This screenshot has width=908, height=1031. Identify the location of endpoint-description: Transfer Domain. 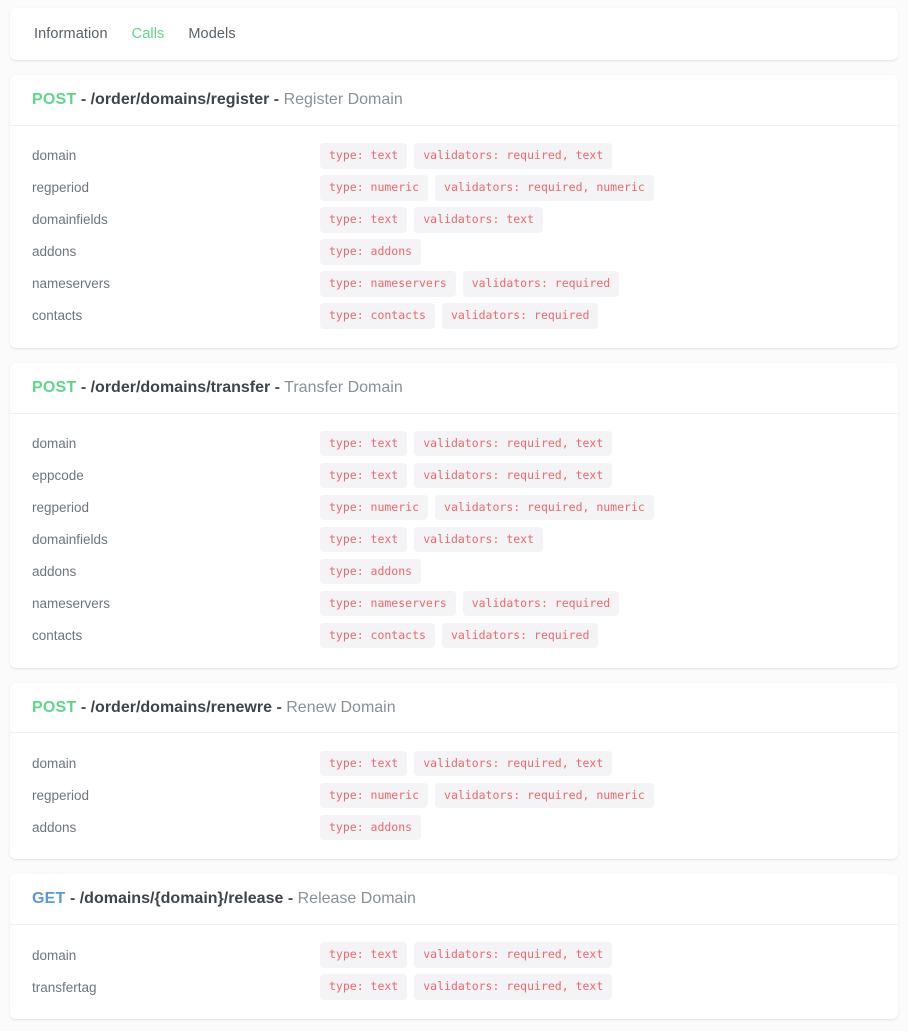
(343, 387).